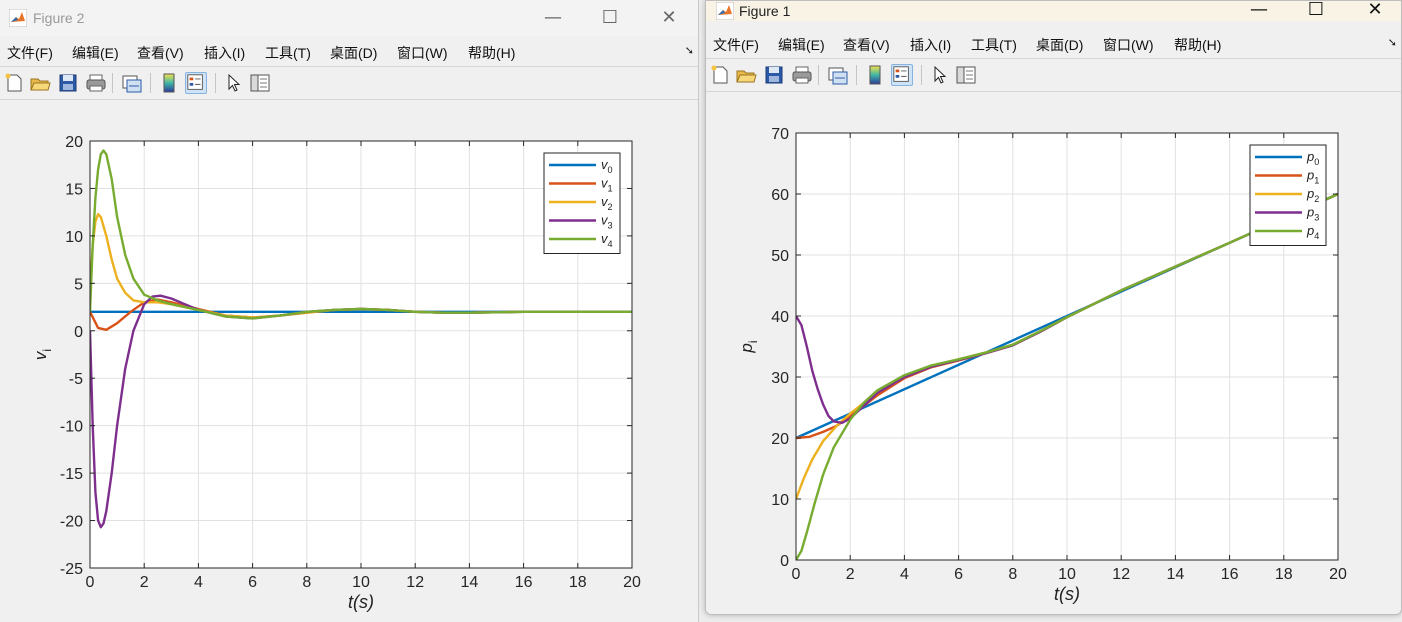 Image resolution: width=1402 pixels, height=622 pixels. What do you see at coordinates (71, 474) in the screenshot?
I see `y-tick-label: -15` at bounding box center [71, 474].